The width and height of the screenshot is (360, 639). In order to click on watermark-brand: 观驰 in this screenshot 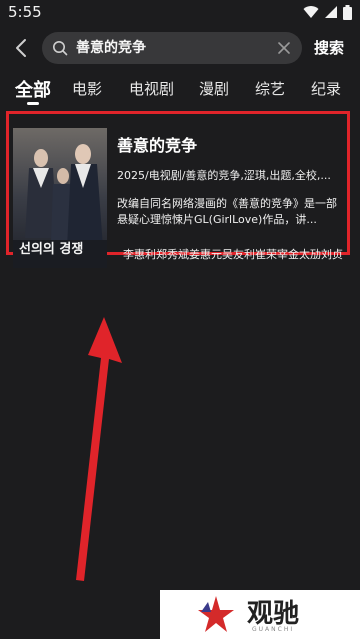, I will do `click(273, 614)`.